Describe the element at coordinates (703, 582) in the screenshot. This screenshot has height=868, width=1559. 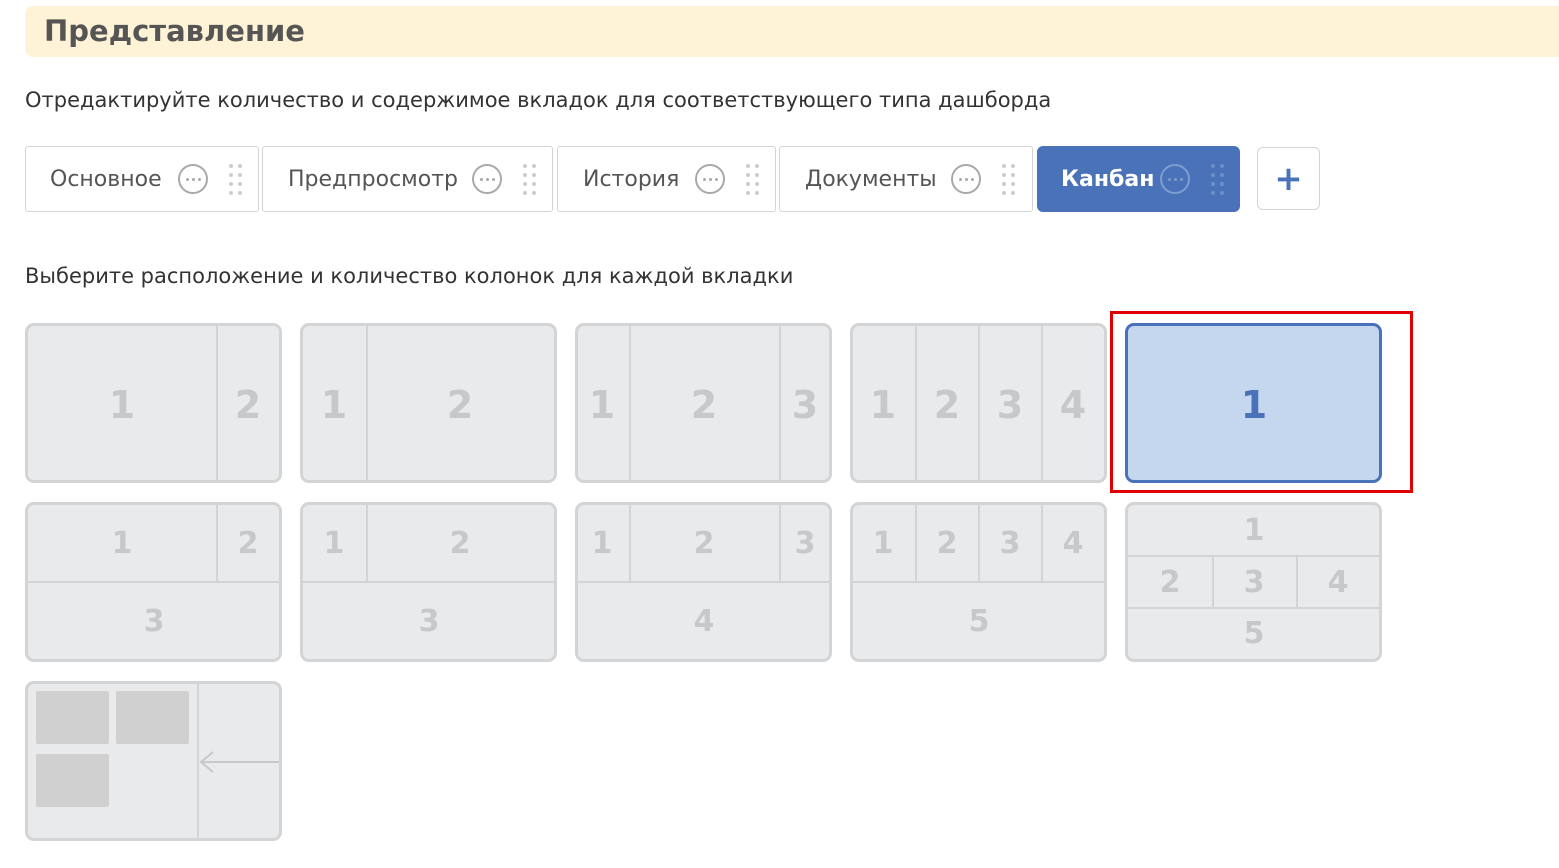
I see `layout-option-8: 1 2 3 4` at that location.